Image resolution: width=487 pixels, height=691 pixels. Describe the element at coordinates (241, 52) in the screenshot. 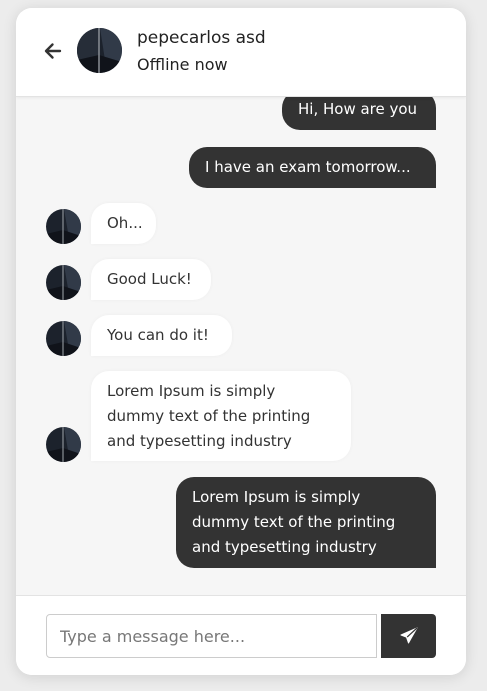

I see `chat-header: pepecarlos asd Offline now` at that location.